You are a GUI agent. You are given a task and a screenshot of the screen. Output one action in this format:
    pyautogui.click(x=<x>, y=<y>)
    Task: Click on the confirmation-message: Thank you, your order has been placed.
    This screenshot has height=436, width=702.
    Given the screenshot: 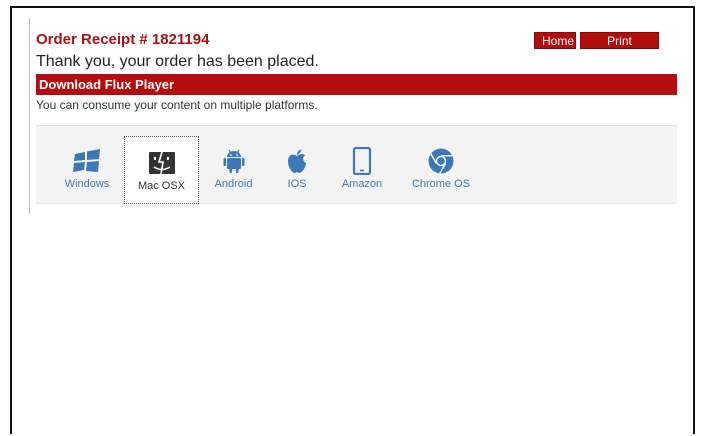 What is the action you would take?
    pyautogui.click(x=177, y=61)
    